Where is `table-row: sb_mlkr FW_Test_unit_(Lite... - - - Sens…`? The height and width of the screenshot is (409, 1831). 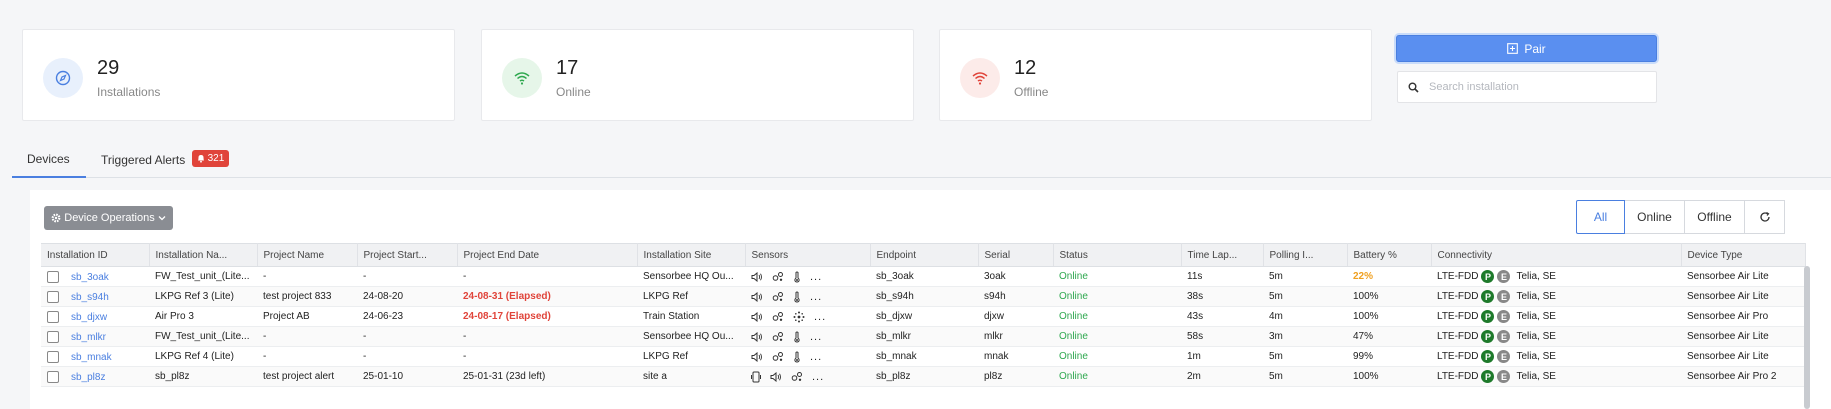 table-row: sb_mlkr FW_Test_unit_(Lite... - - - Sens… is located at coordinates (923, 336).